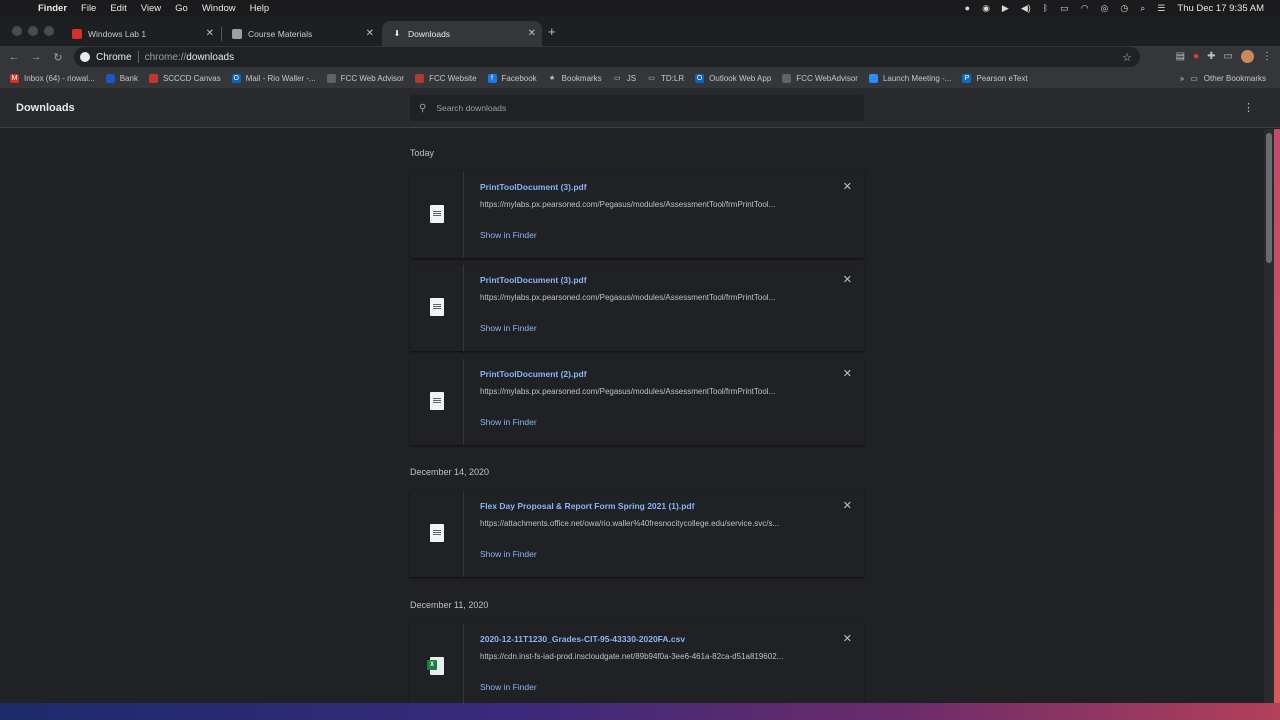 This screenshot has width=1280, height=720. I want to click on bookmark-item: ★ Bookmarks, so click(575, 78).